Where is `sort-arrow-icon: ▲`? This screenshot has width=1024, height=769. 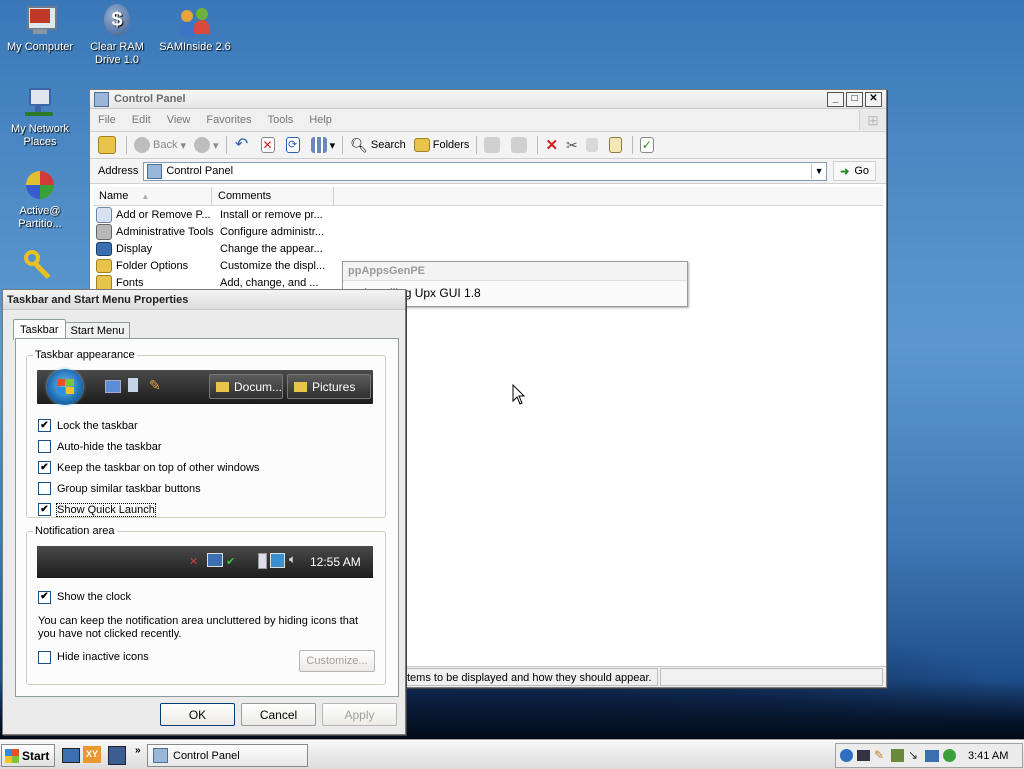
sort-arrow-icon: ▲ is located at coordinates (145, 196).